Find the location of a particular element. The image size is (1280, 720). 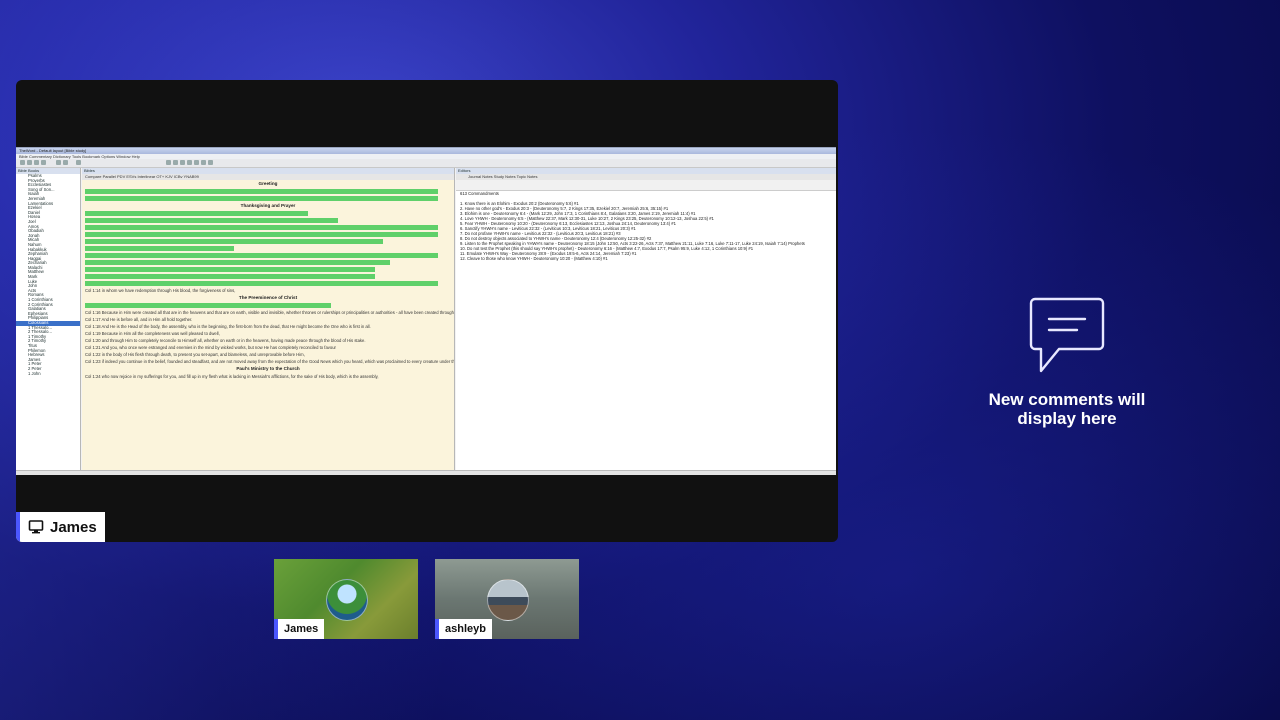

comment-bubble-icon is located at coordinates (1067, 335).